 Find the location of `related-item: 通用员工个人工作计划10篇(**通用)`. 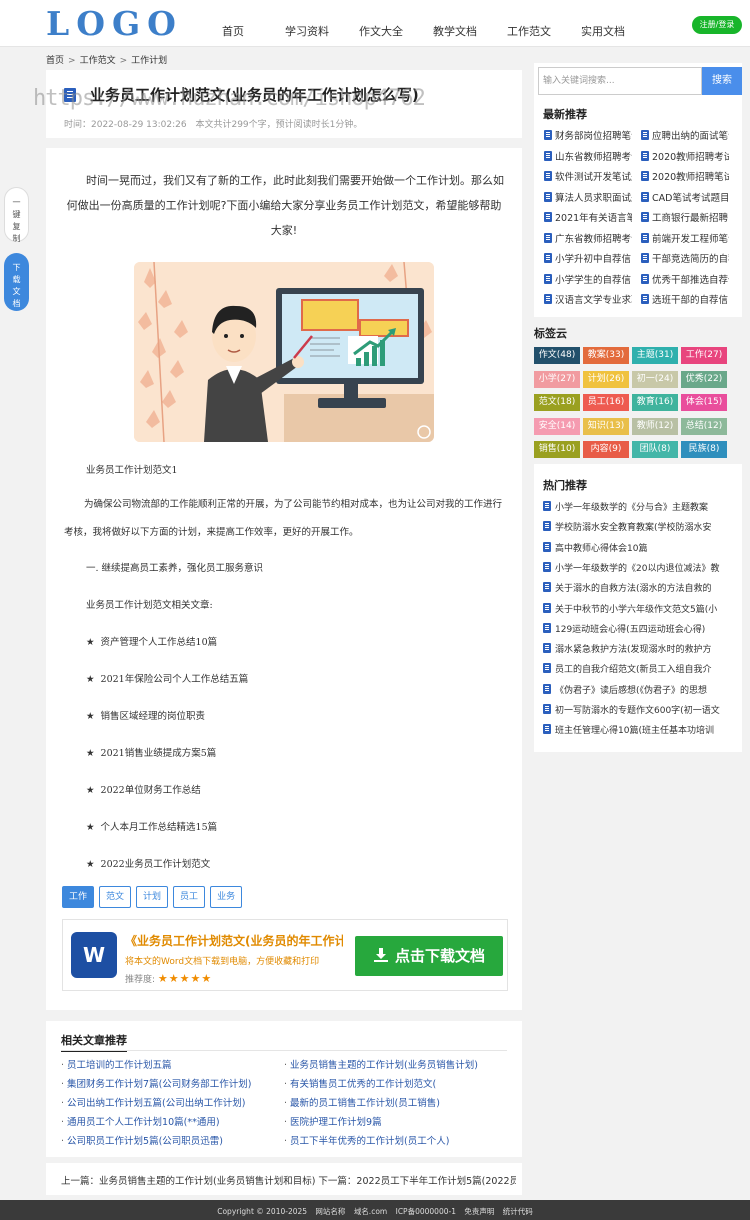

related-item: 通用员工个人工作计划10篇(**通用) is located at coordinates (166, 1121).